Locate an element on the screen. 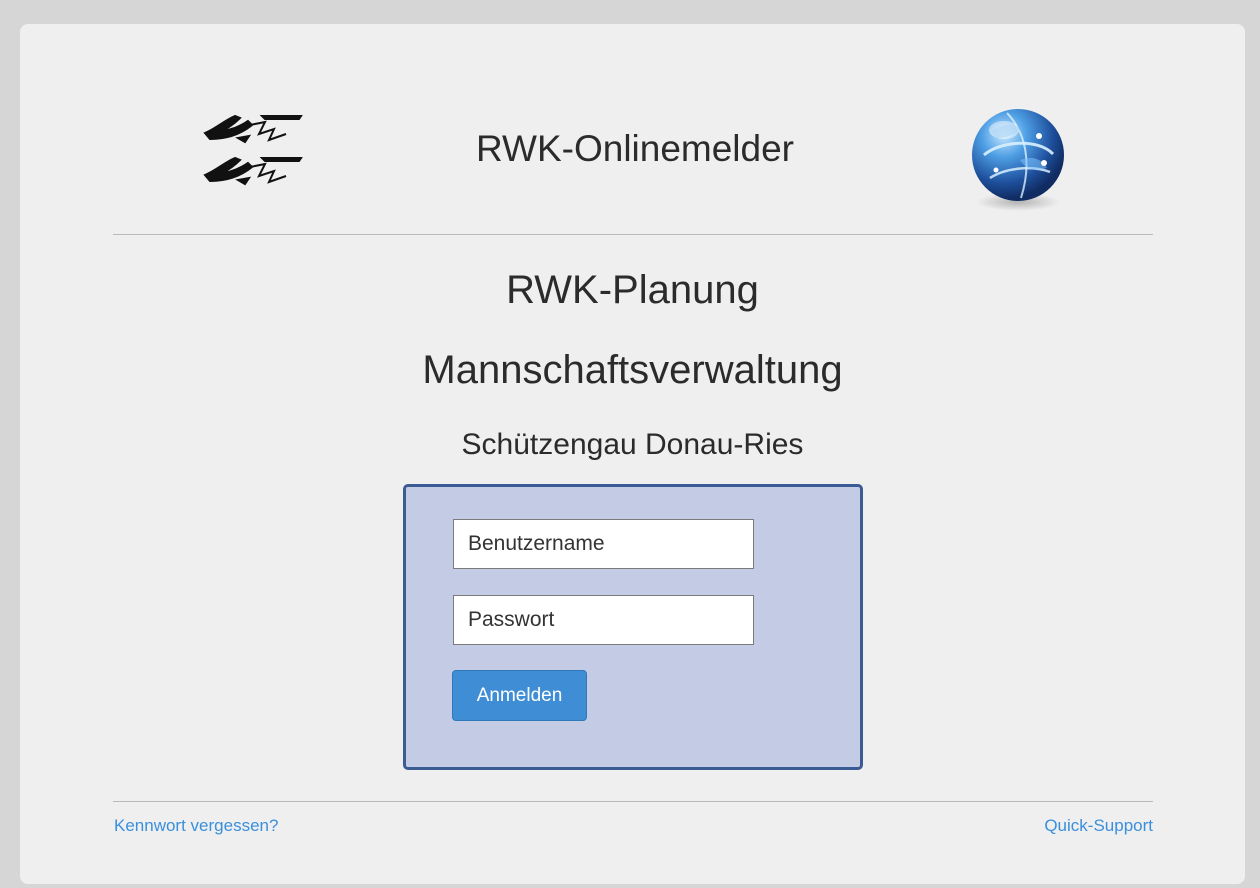 The height and width of the screenshot is (888, 1260). header-divider is located at coordinates (633, 234).